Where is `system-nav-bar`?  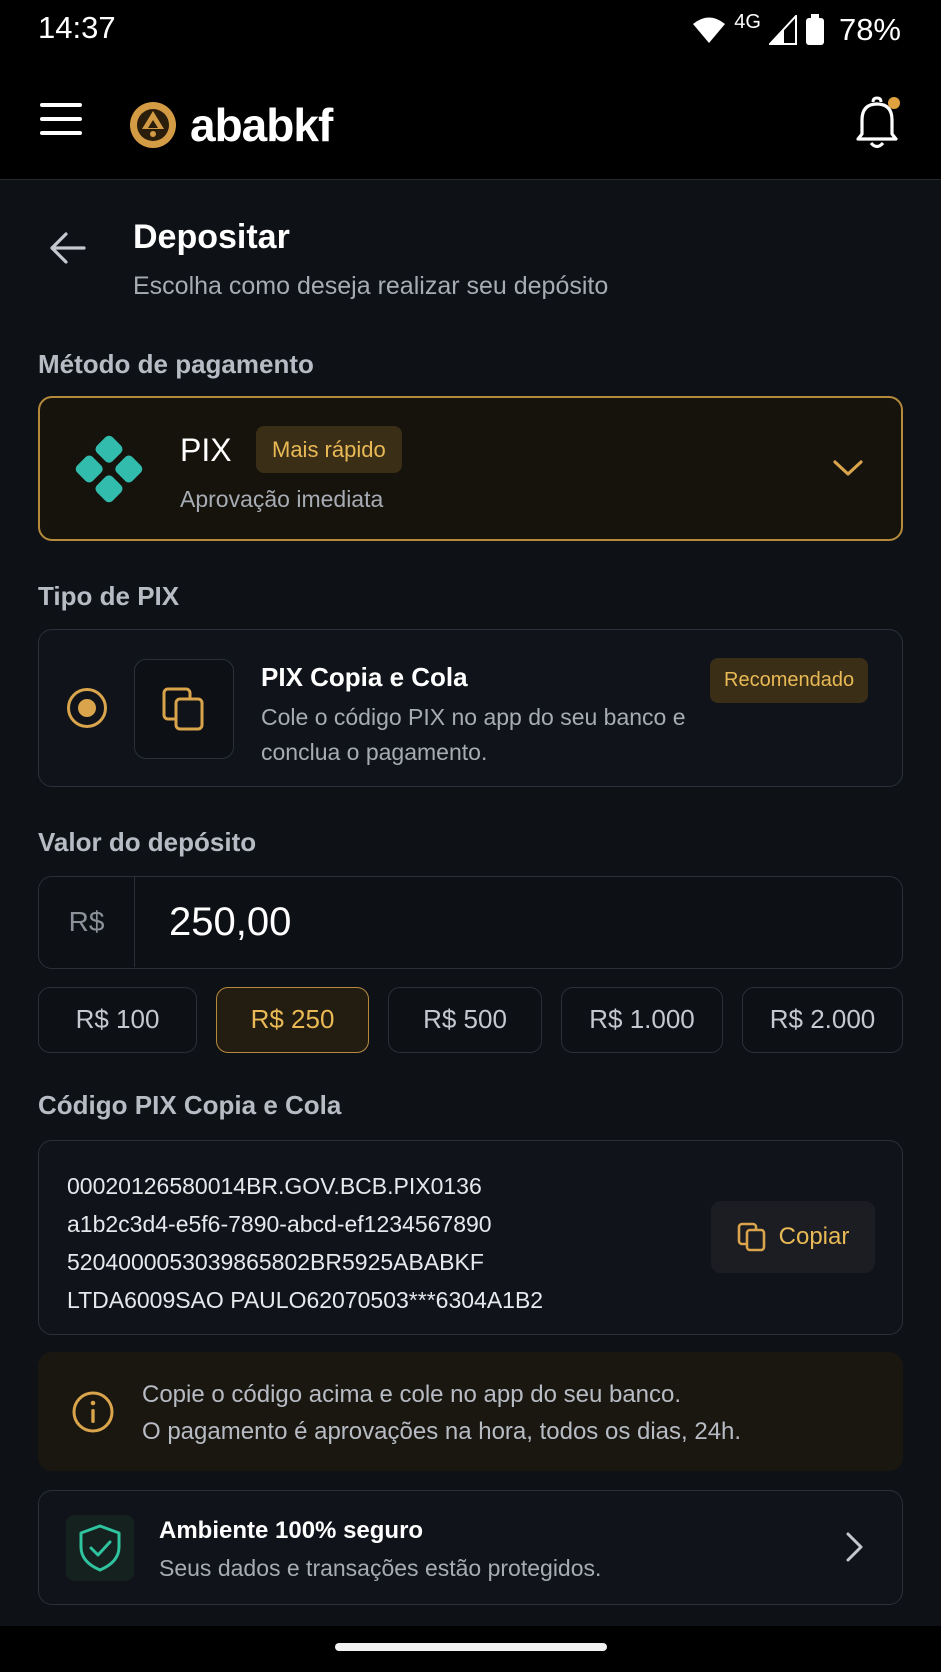
system-nav-bar is located at coordinates (470, 1649).